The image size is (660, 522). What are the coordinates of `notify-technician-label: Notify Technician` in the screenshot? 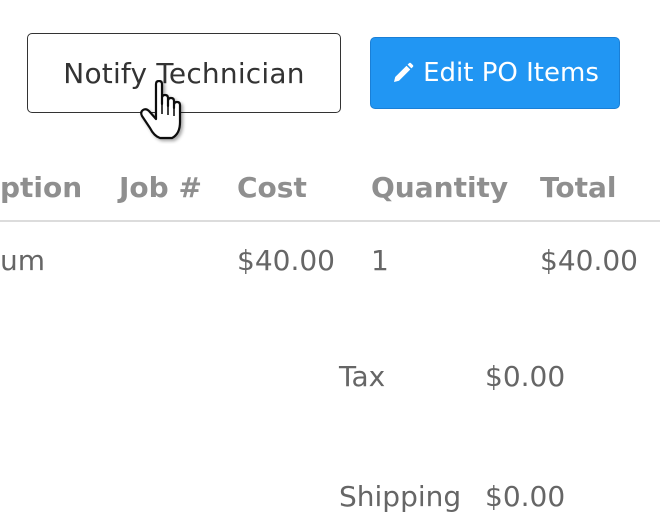 It's located at (184, 73).